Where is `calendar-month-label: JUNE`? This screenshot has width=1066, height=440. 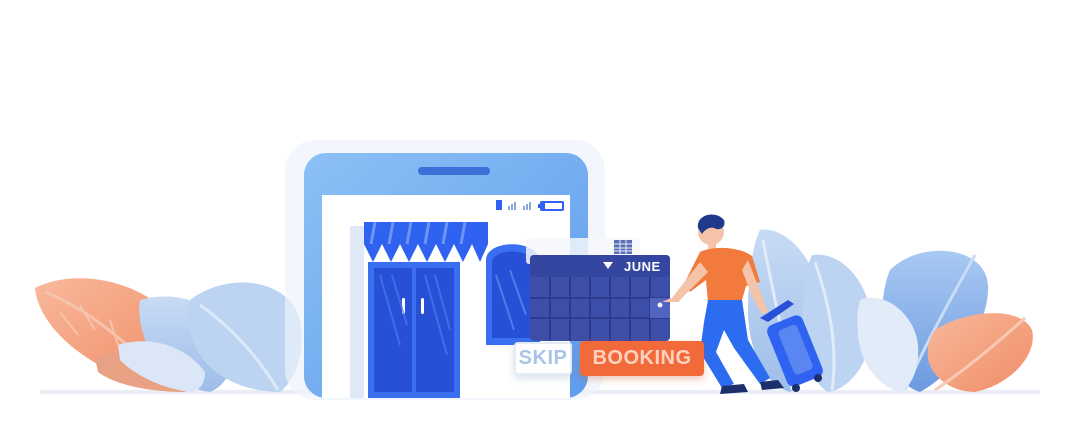
calendar-month-label: JUNE is located at coordinates (642, 266).